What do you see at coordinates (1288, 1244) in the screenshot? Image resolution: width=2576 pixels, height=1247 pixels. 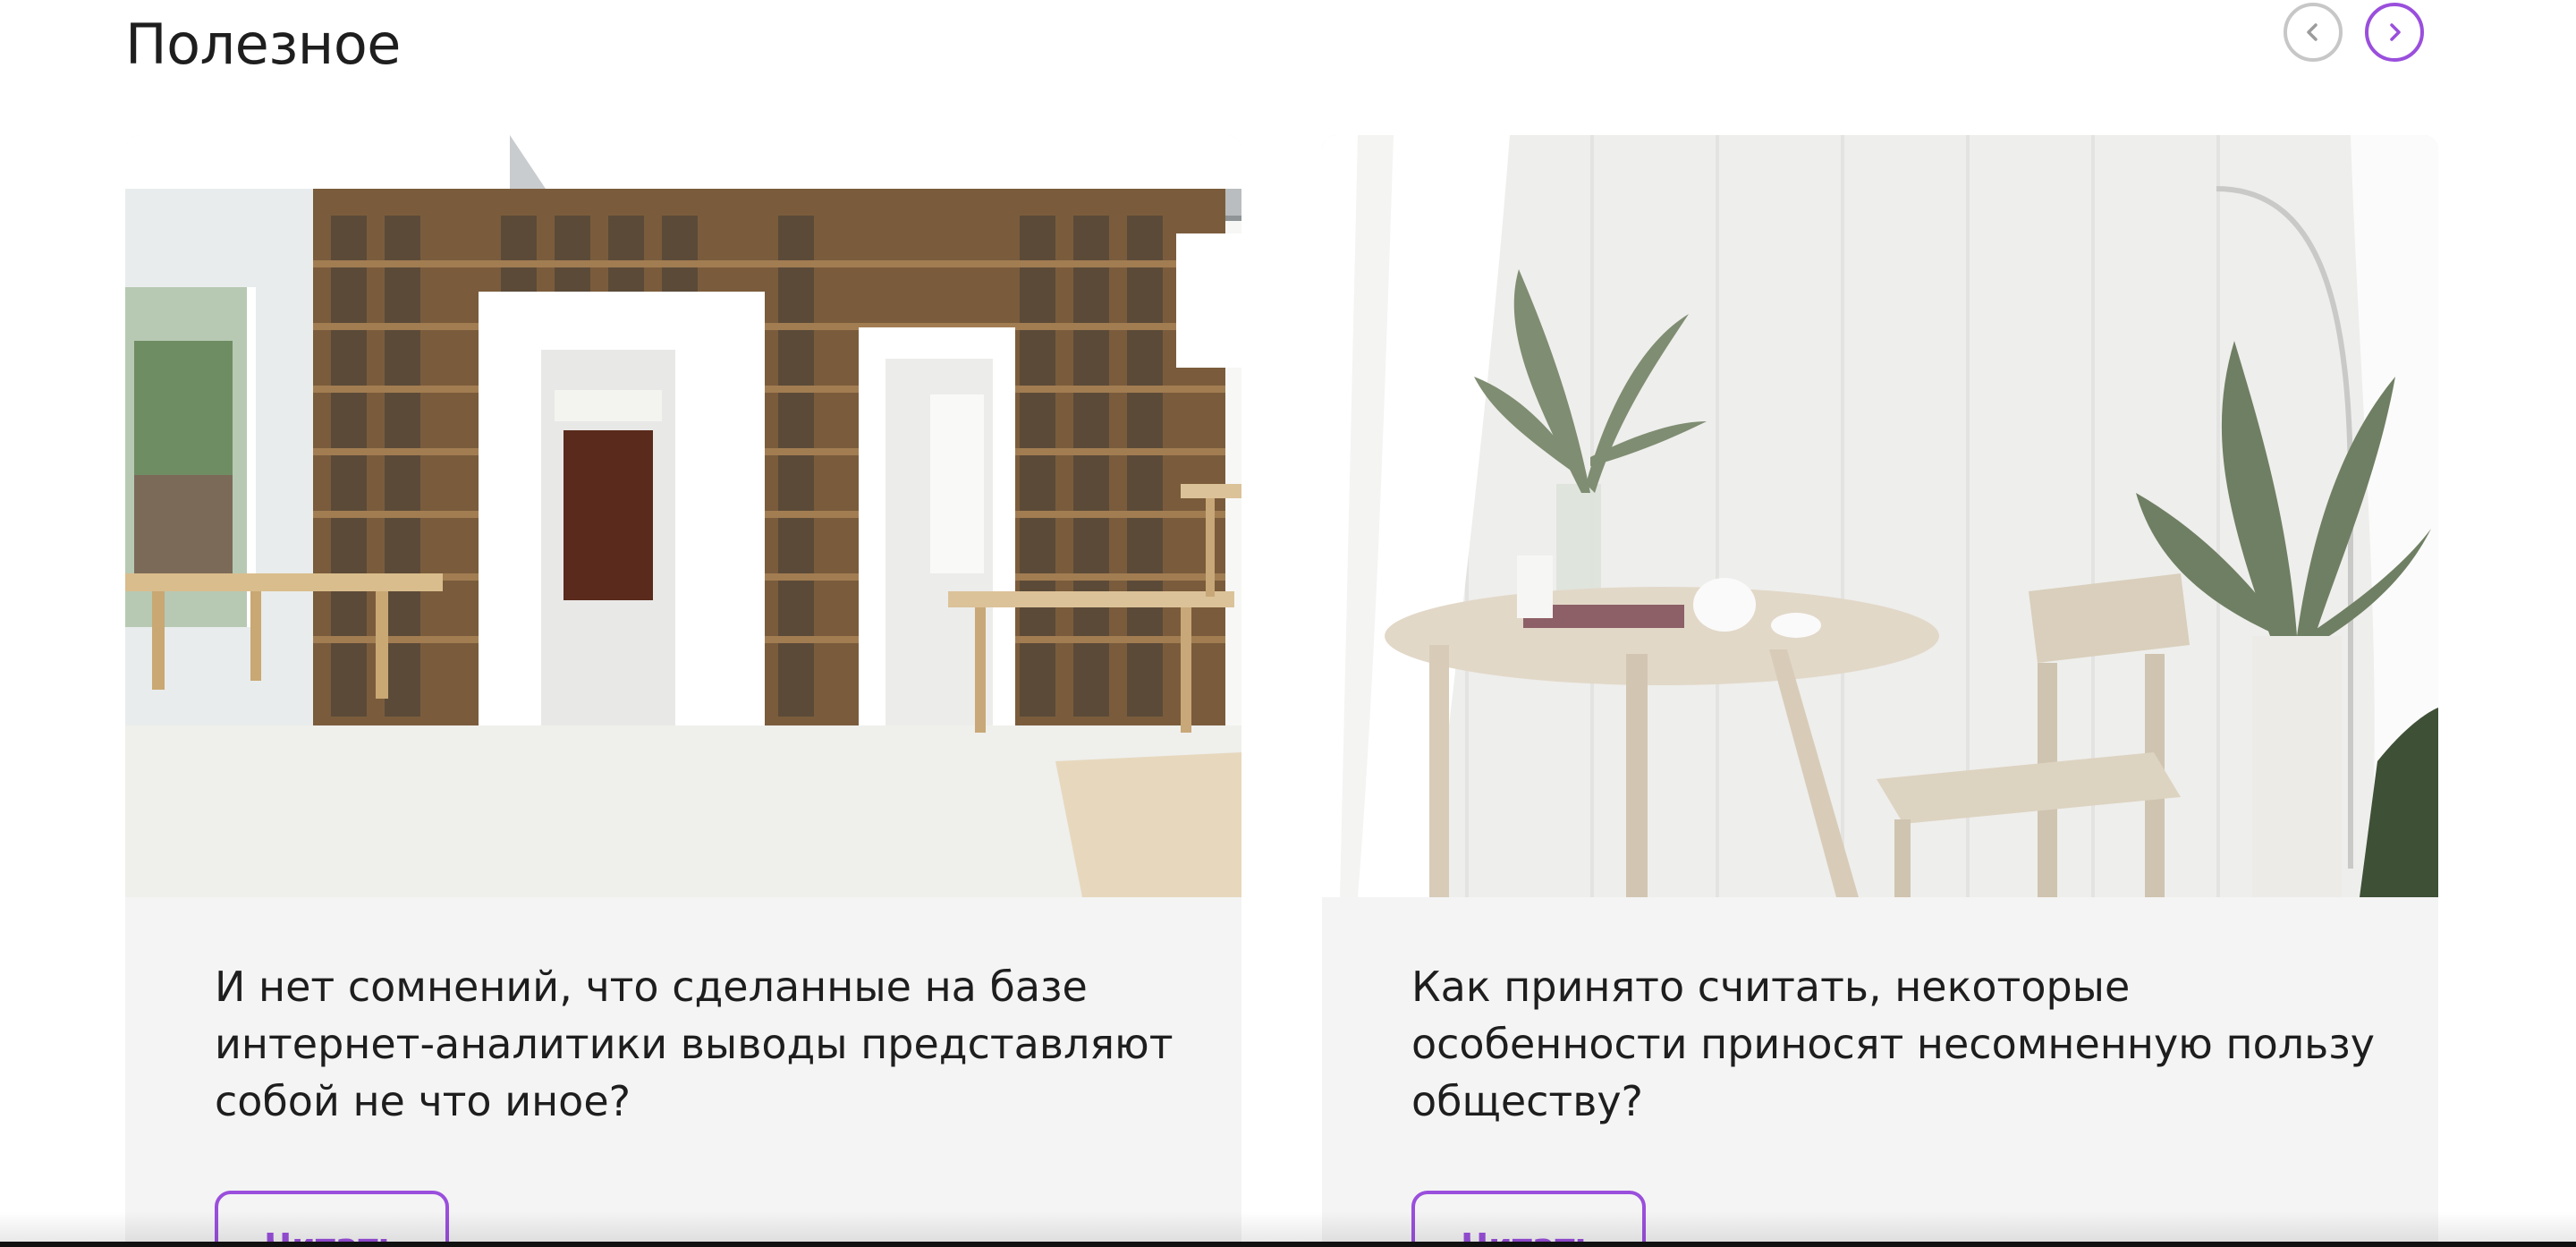 I see `window-bottom-edge` at bounding box center [1288, 1244].